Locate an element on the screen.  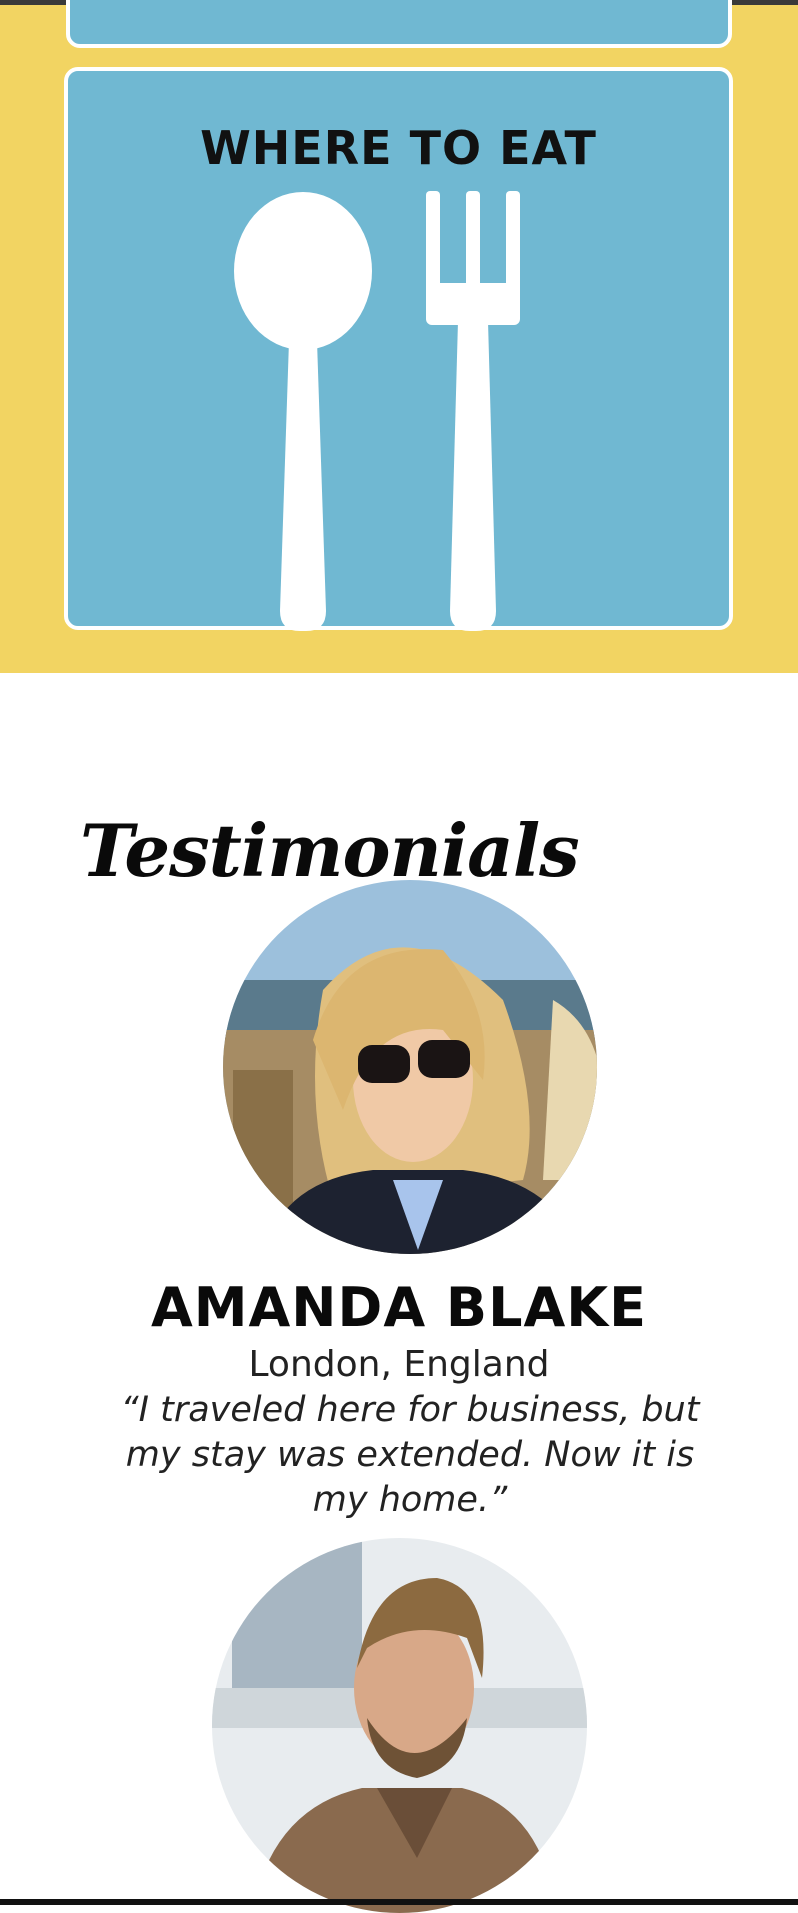
browser-bottom-edge is located at coordinates (399, 1902).